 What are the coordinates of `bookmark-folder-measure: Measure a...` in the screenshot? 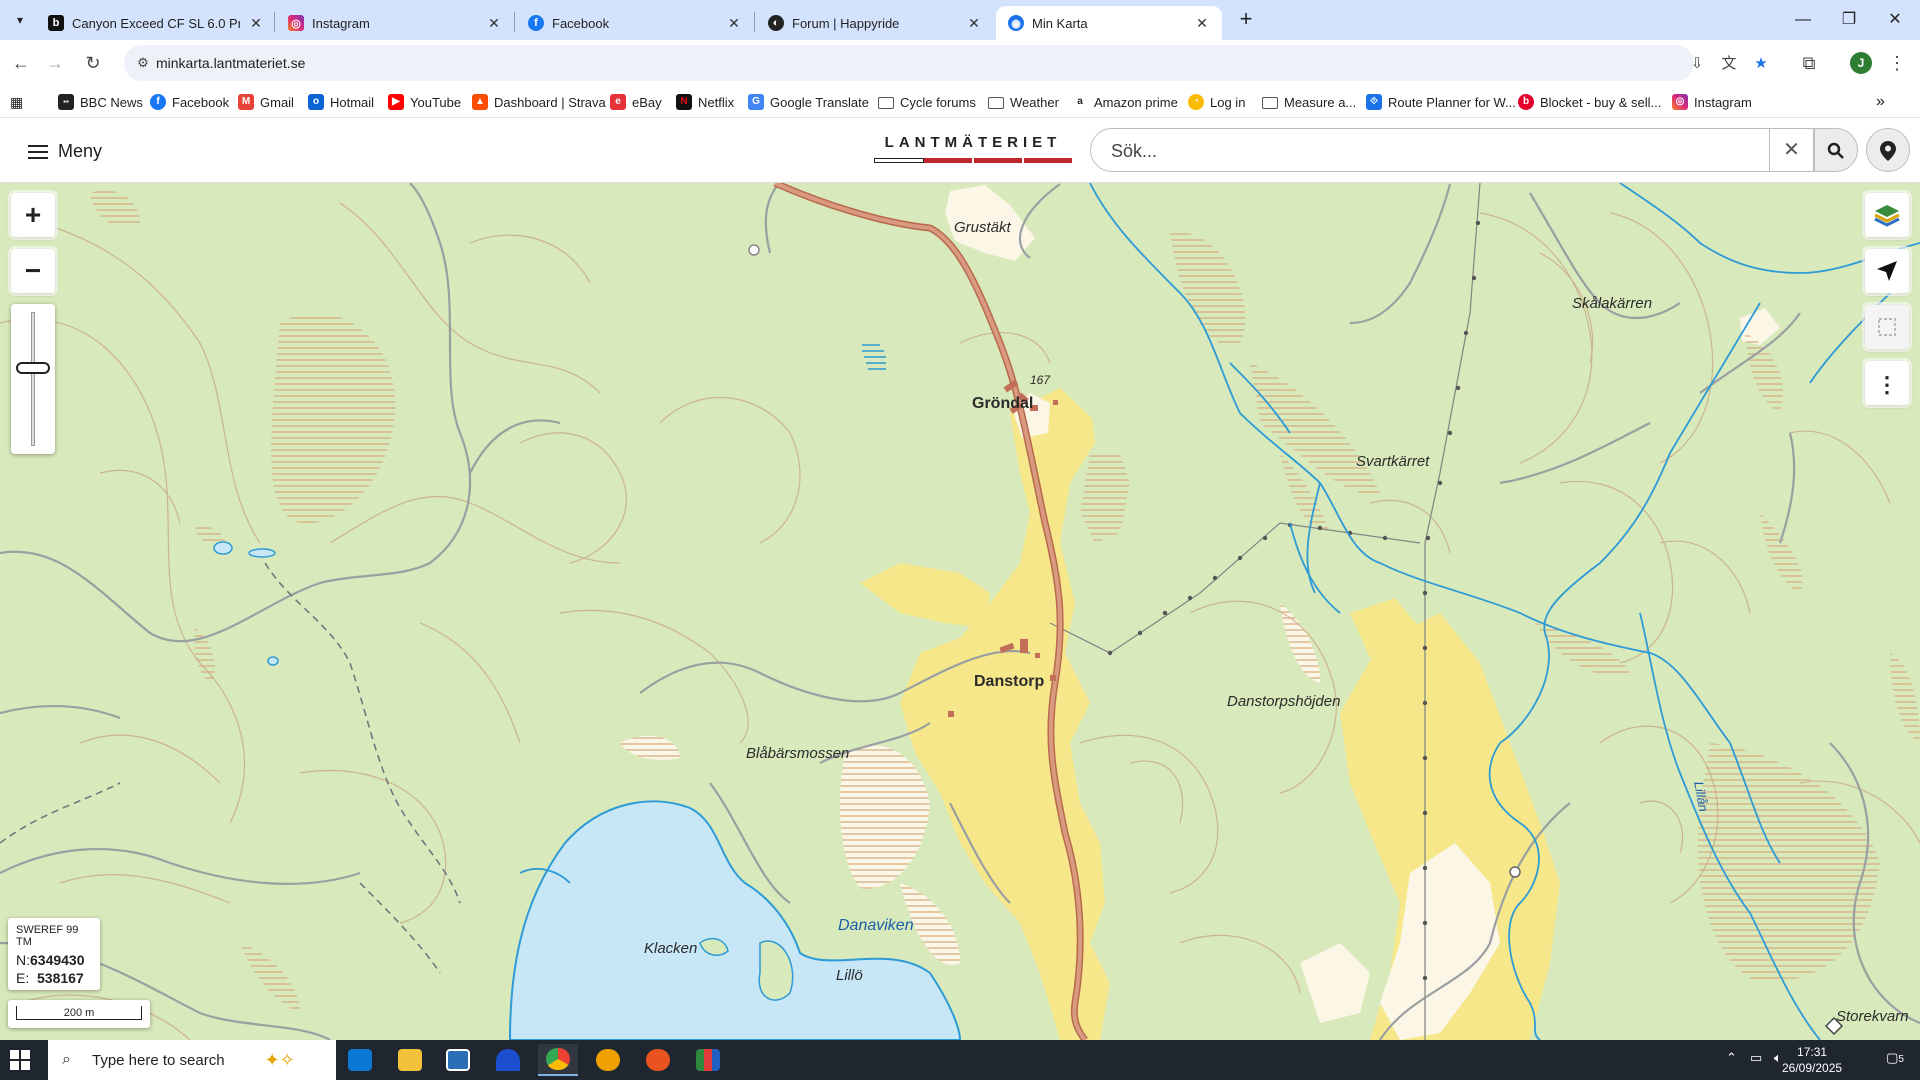 It's located at (1309, 102).